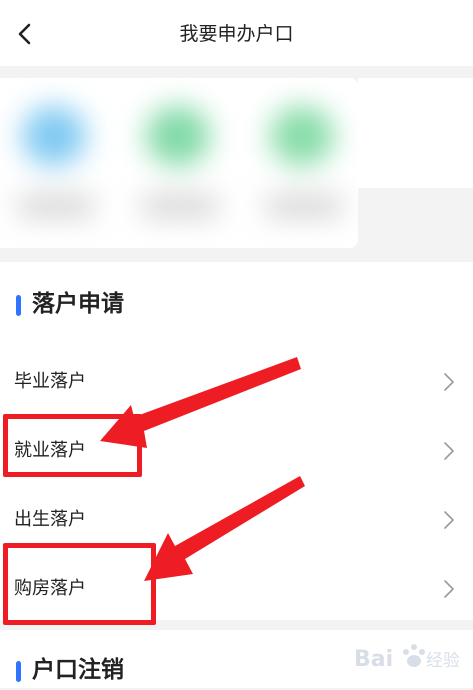 This screenshot has height=690, width=473. Describe the element at coordinates (50, 519) in the screenshot. I see `list-item-label: 出生落户` at that location.